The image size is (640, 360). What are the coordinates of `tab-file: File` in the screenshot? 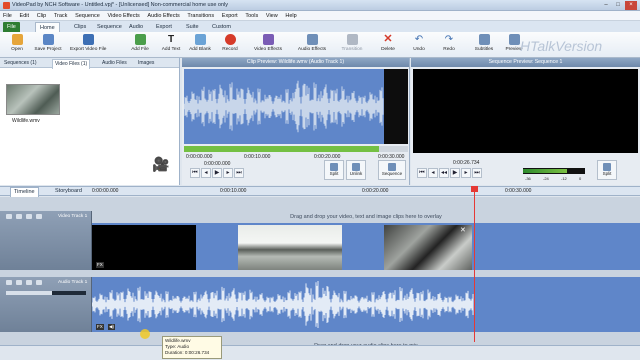 It's located at (11, 27).